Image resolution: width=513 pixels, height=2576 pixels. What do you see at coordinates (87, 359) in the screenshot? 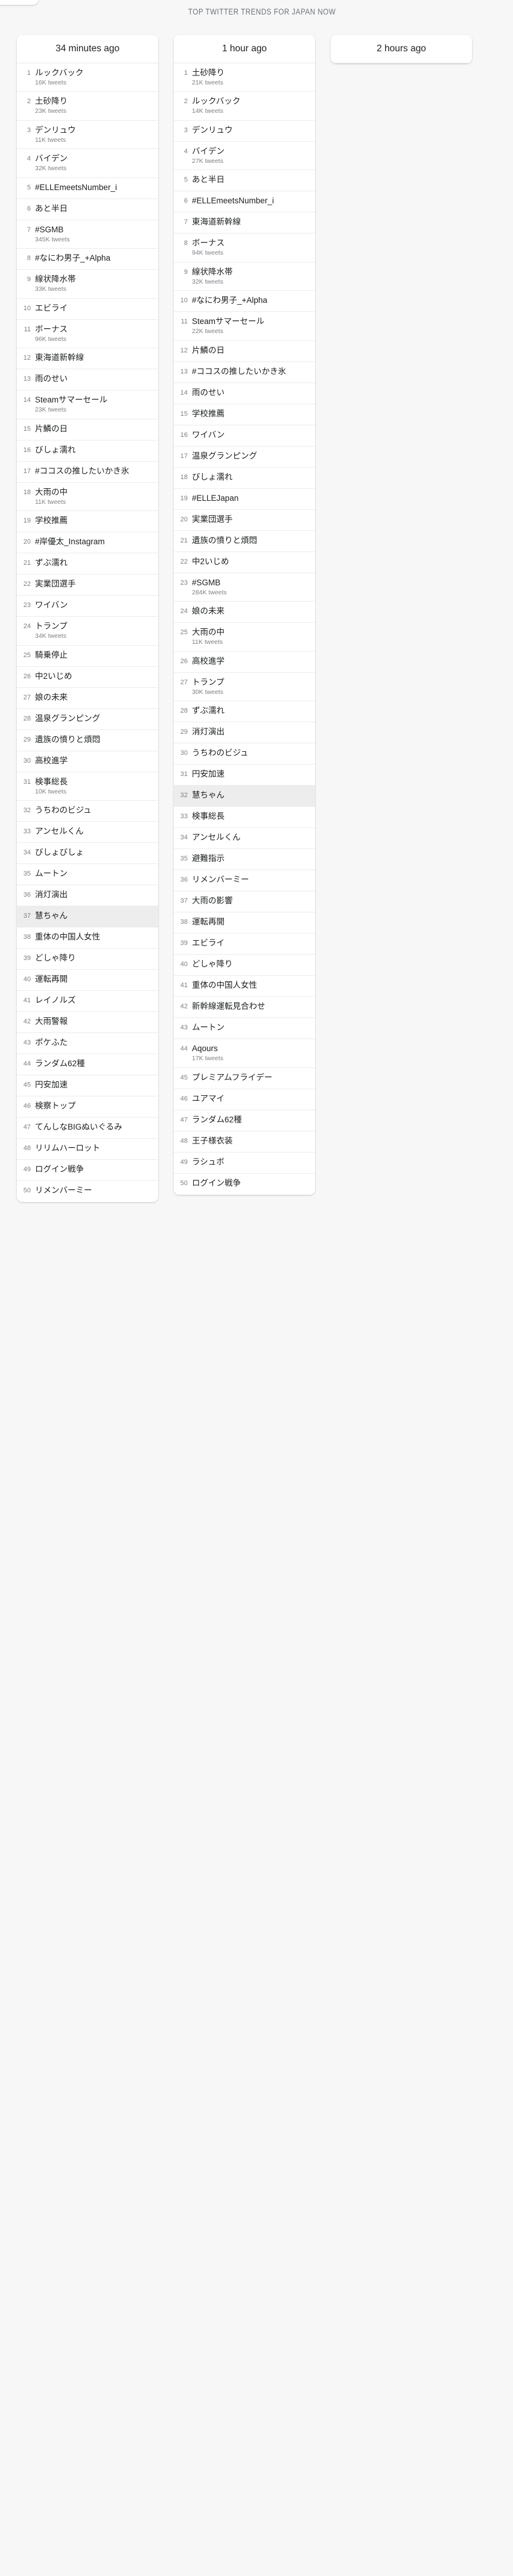
I see `trend-row: 12 東海道新幹線` at bounding box center [87, 359].